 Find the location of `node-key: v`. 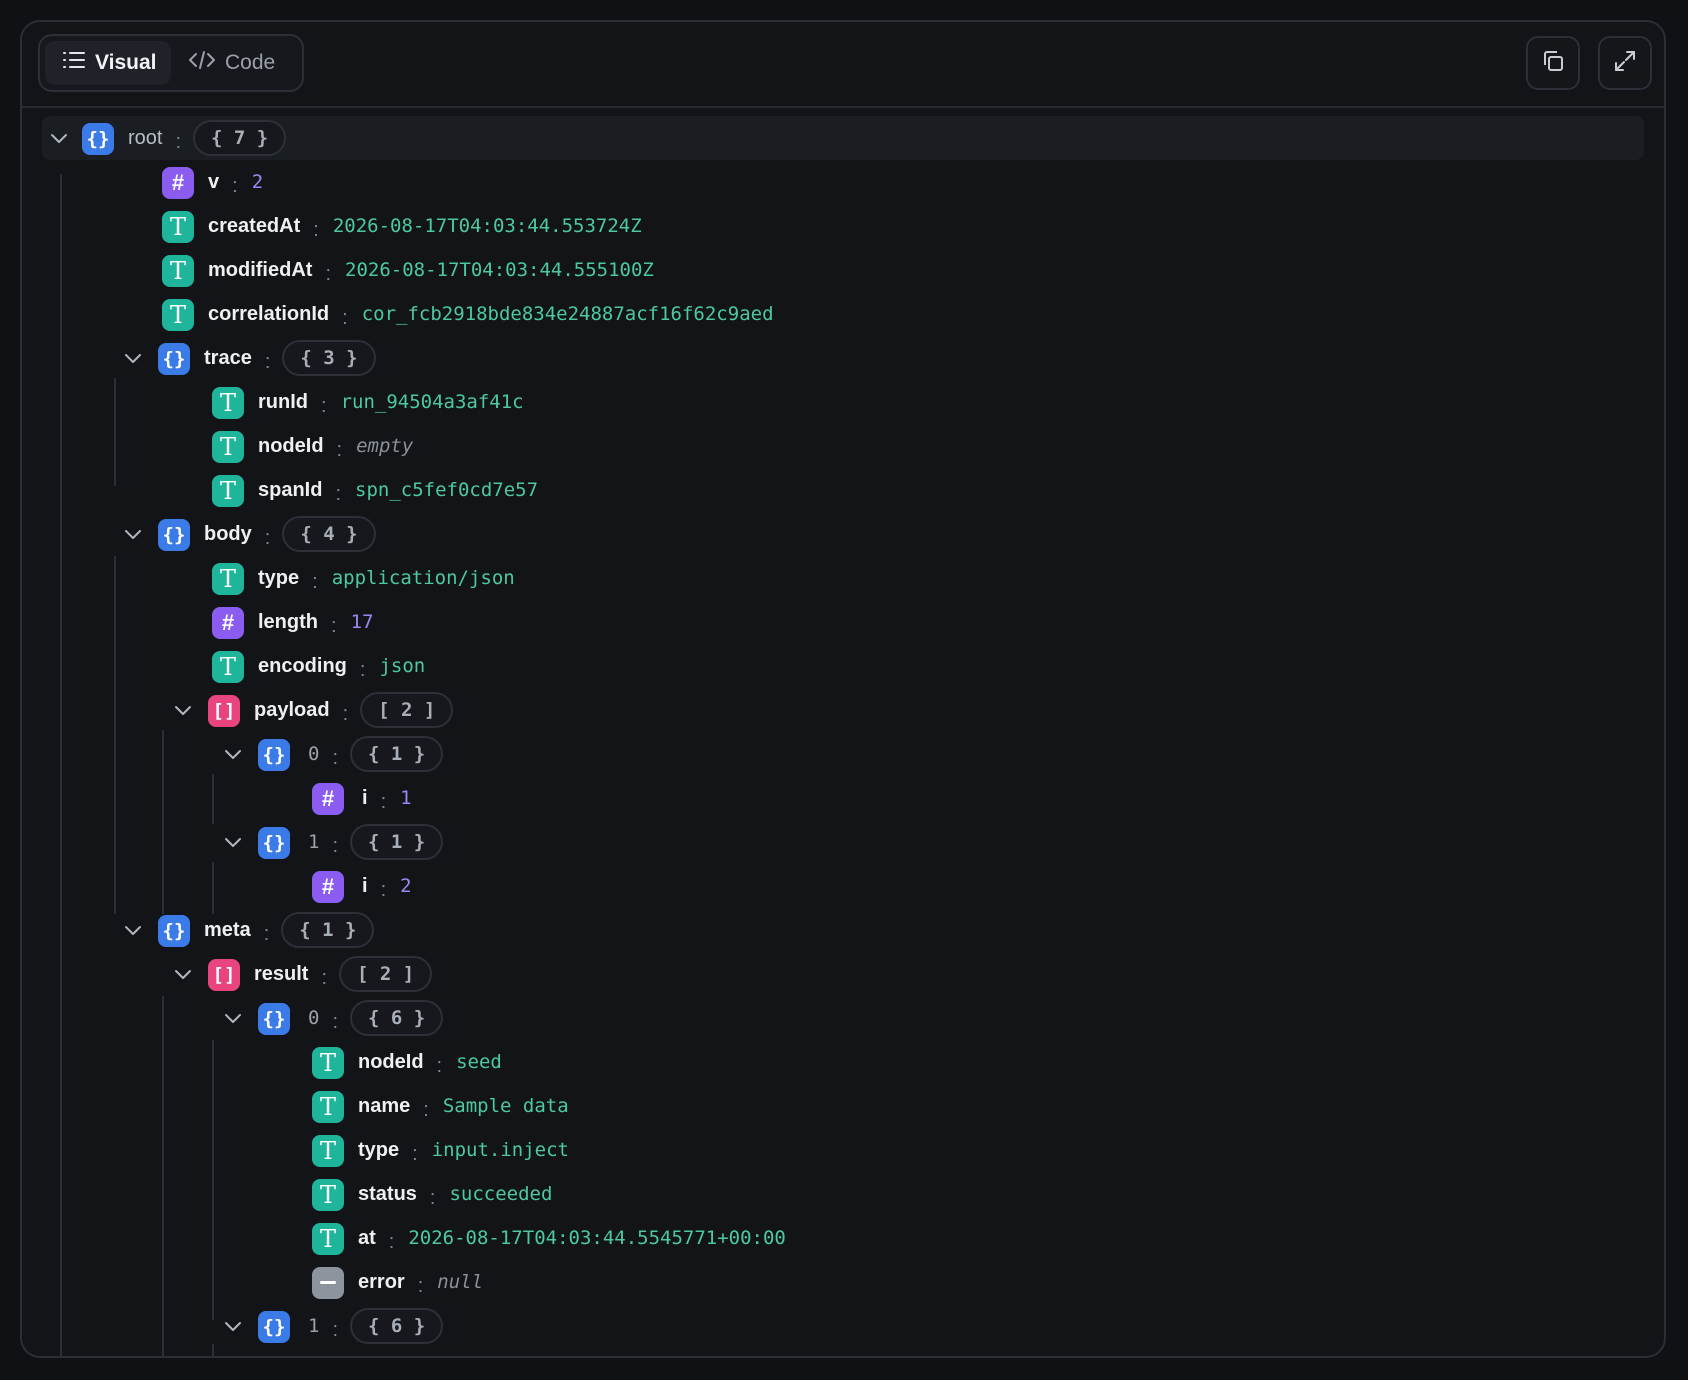

node-key: v is located at coordinates (214, 181).